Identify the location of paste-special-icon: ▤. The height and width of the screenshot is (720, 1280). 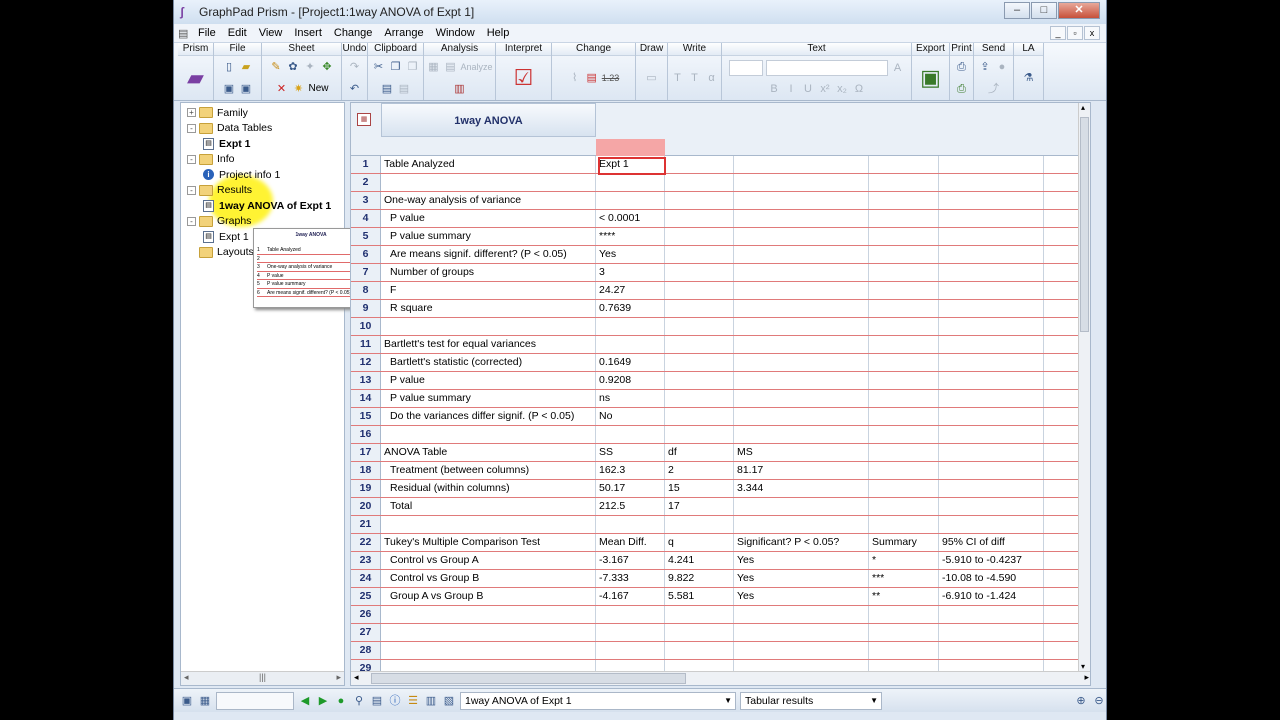
(404, 89).